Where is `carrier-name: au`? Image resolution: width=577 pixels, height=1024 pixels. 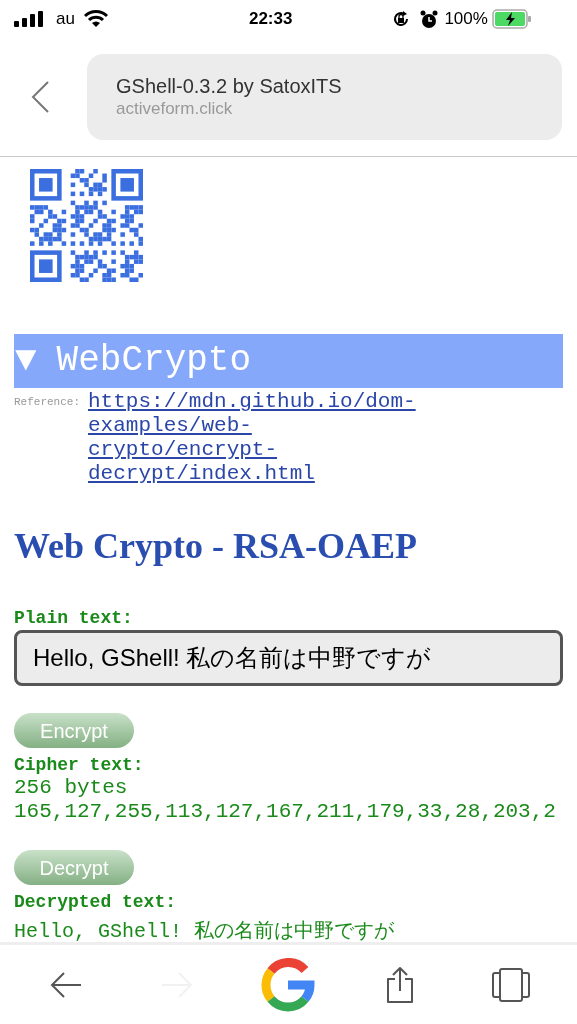
carrier-name: au is located at coordinates (65, 19).